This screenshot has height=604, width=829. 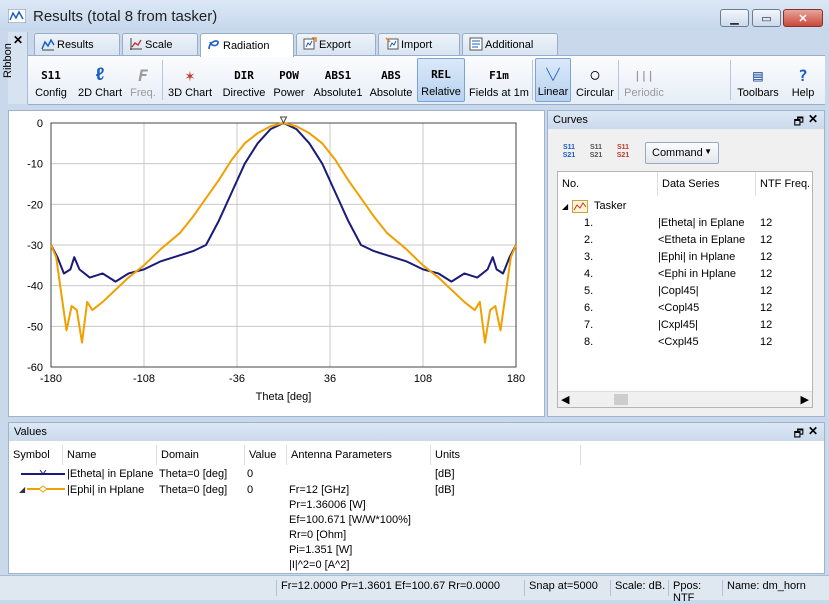 What do you see at coordinates (686, 120) in the screenshot?
I see `curves-header: Curves 🗗 ✕` at bounding box center [686, 120].